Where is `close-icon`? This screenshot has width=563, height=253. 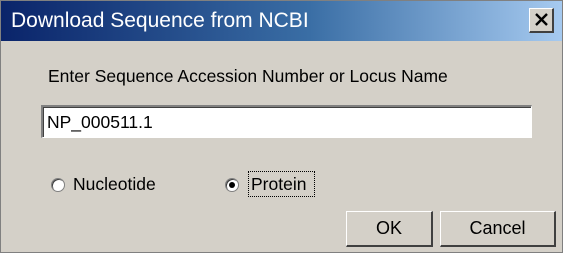
close-icon is located at coordinates (541, 19).